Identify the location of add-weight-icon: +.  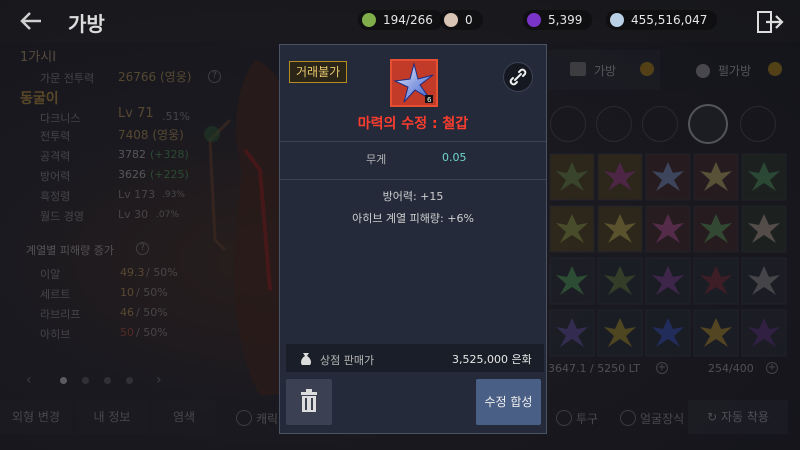
(662, 368).